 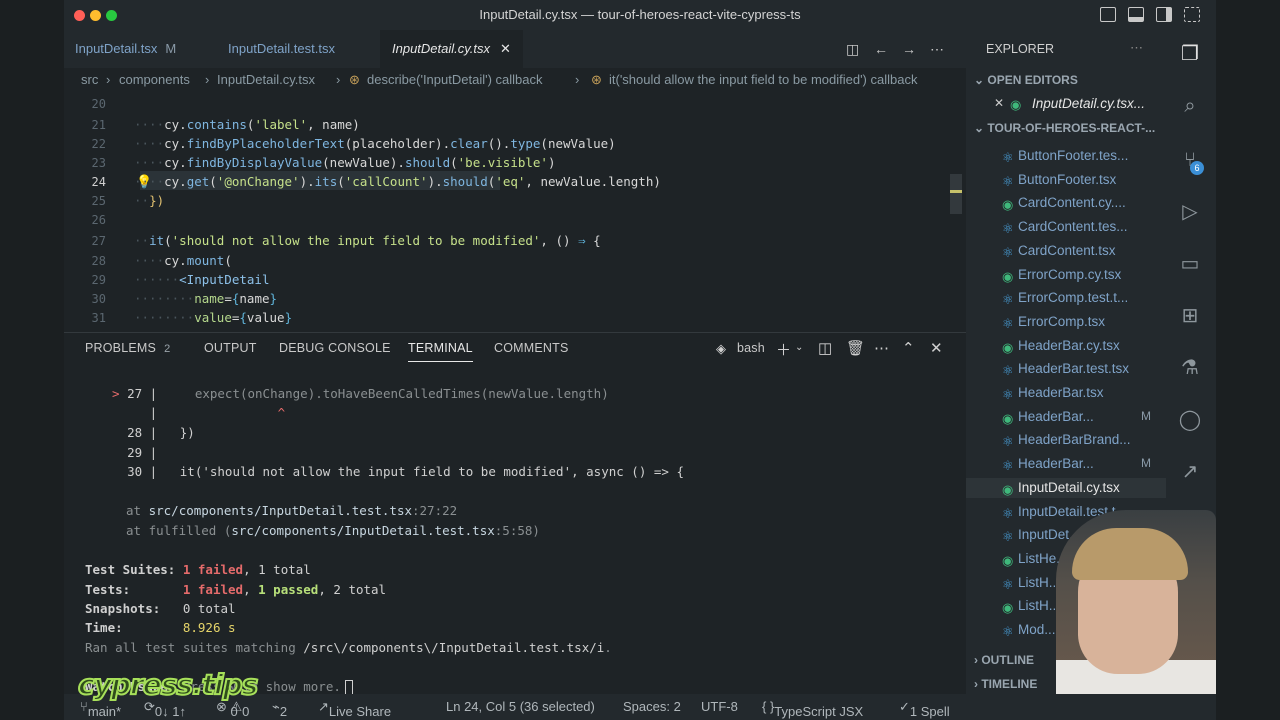 I want to click on indentation-indicator: Spaces: 2, so click(x=652, y=706).